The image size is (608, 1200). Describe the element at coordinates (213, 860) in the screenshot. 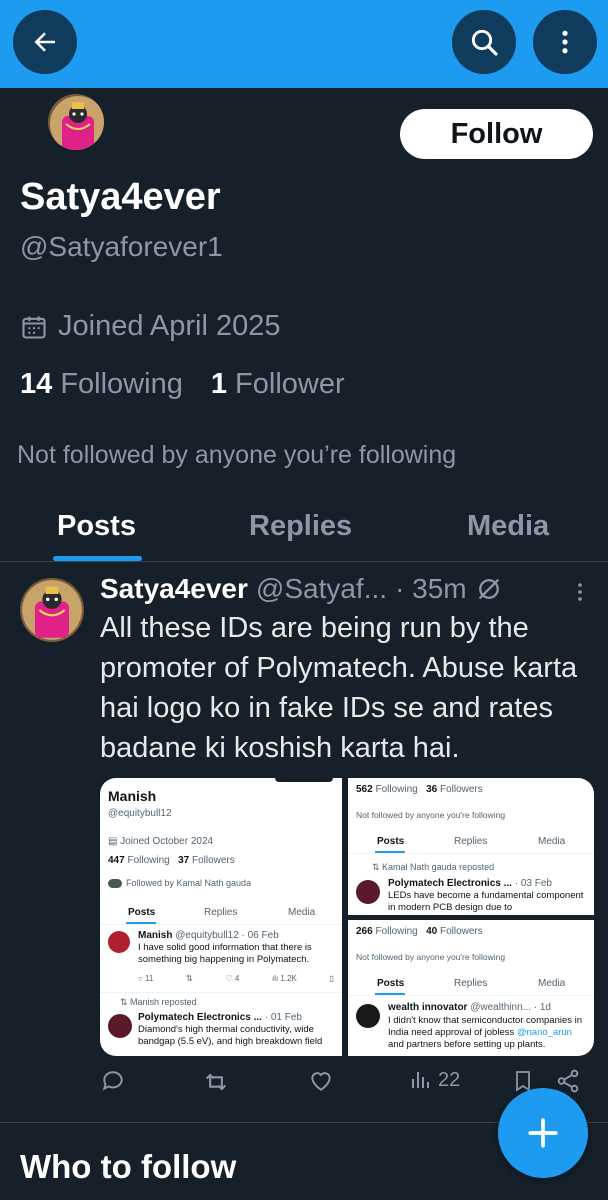

I see `ml-followers-label: Followers` at that location.